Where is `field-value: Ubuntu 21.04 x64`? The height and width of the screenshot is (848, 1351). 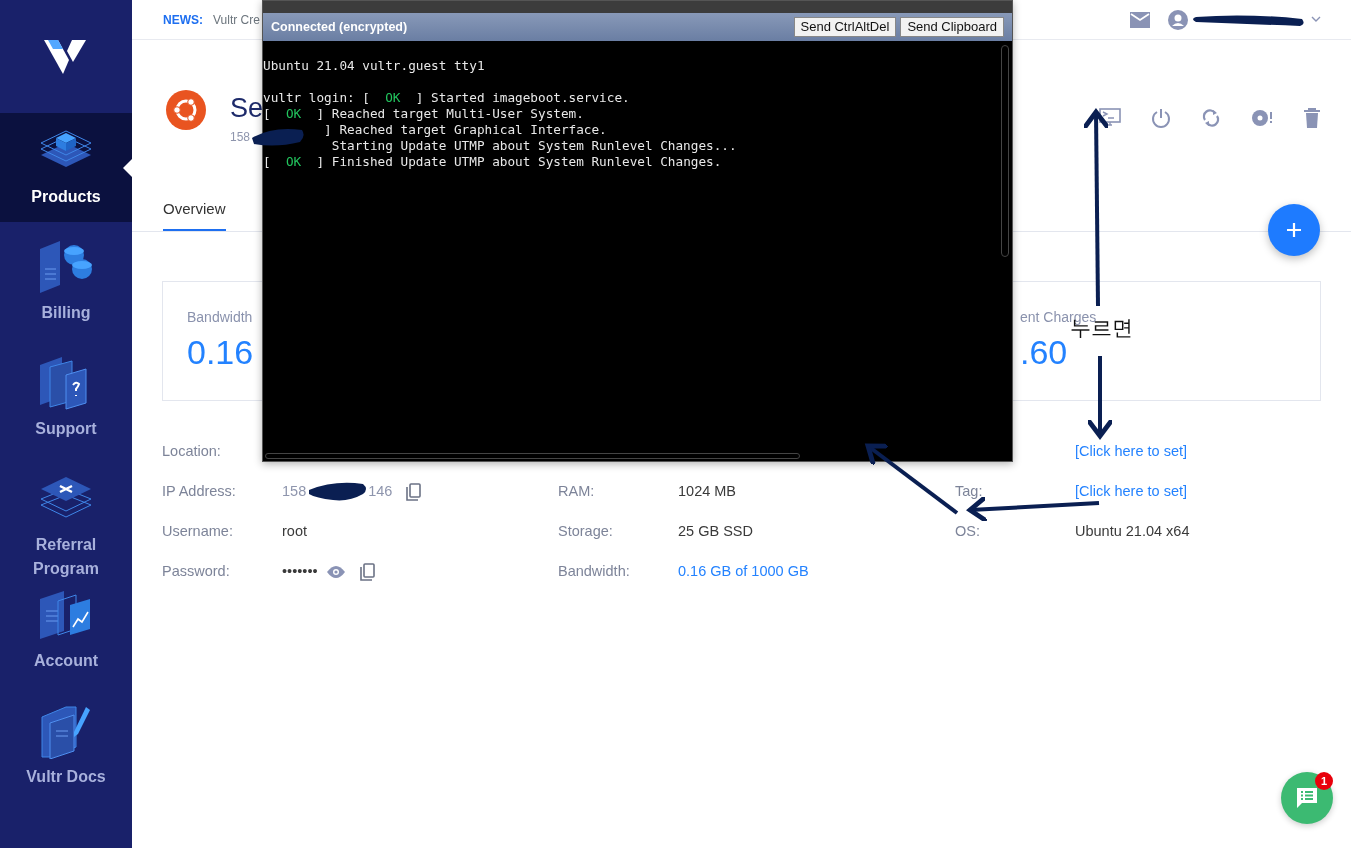 field-value: Ubuntu 21.04 x64 is located at coordinates (1132, 532).